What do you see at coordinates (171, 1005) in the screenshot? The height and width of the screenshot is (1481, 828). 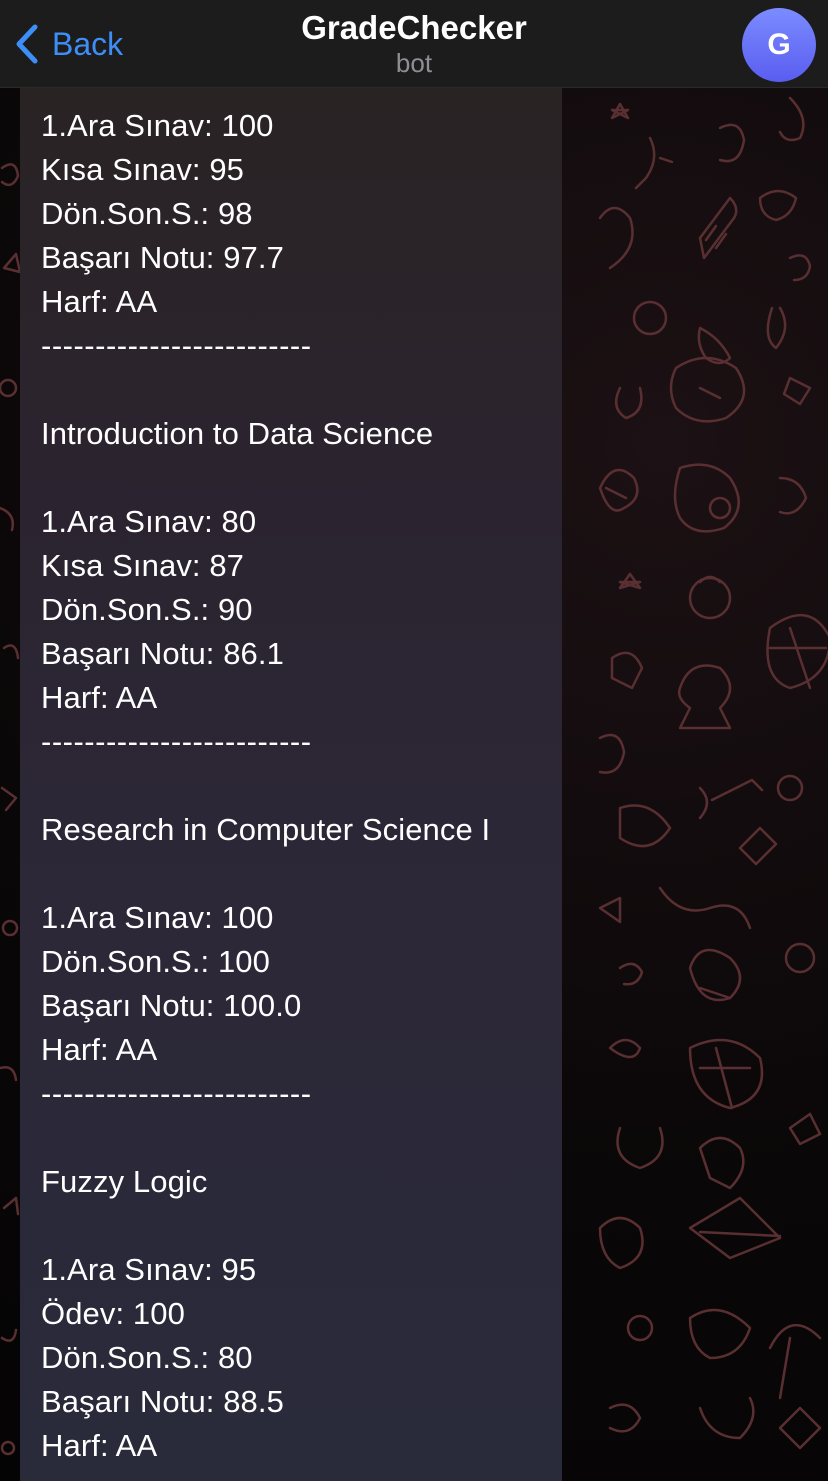 I see `message-line: Başarı Notu: 100.0` at bounding box center [171, 1005].